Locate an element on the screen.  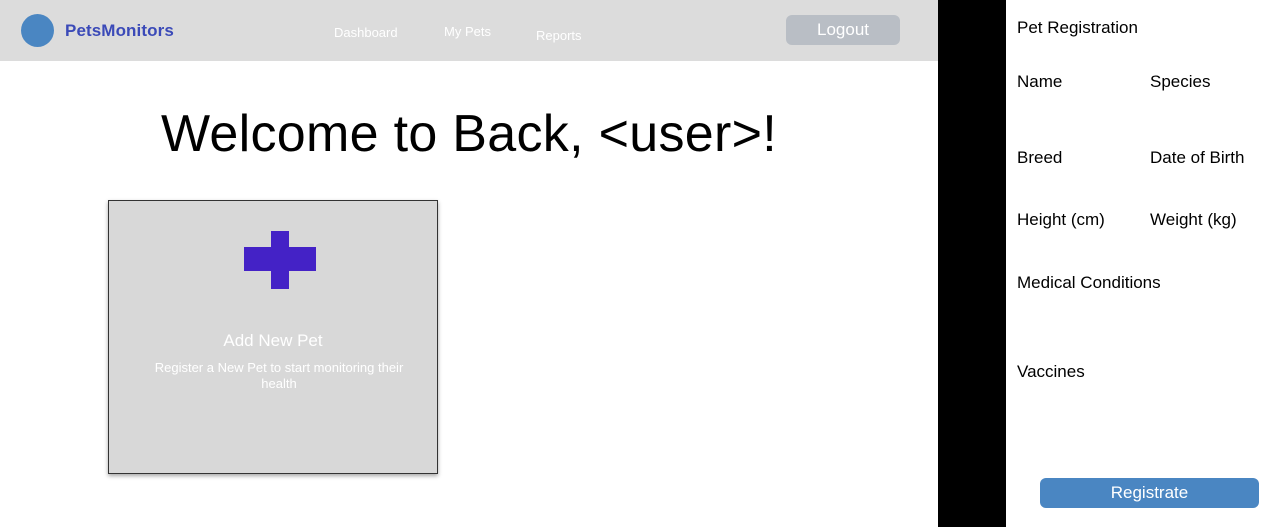
add-new-pet-title: Add New Pet is located at coordinates (273, 340).